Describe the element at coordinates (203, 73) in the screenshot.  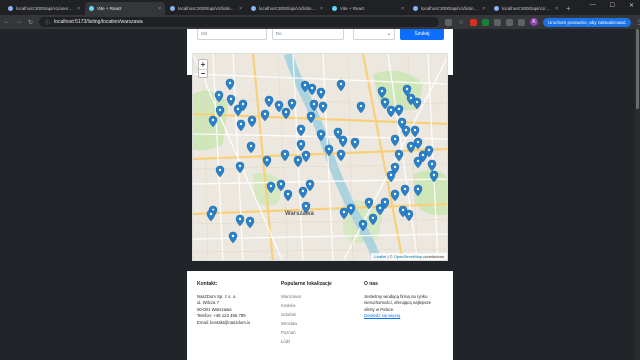
I see `zoom-out-button: −` at that location.